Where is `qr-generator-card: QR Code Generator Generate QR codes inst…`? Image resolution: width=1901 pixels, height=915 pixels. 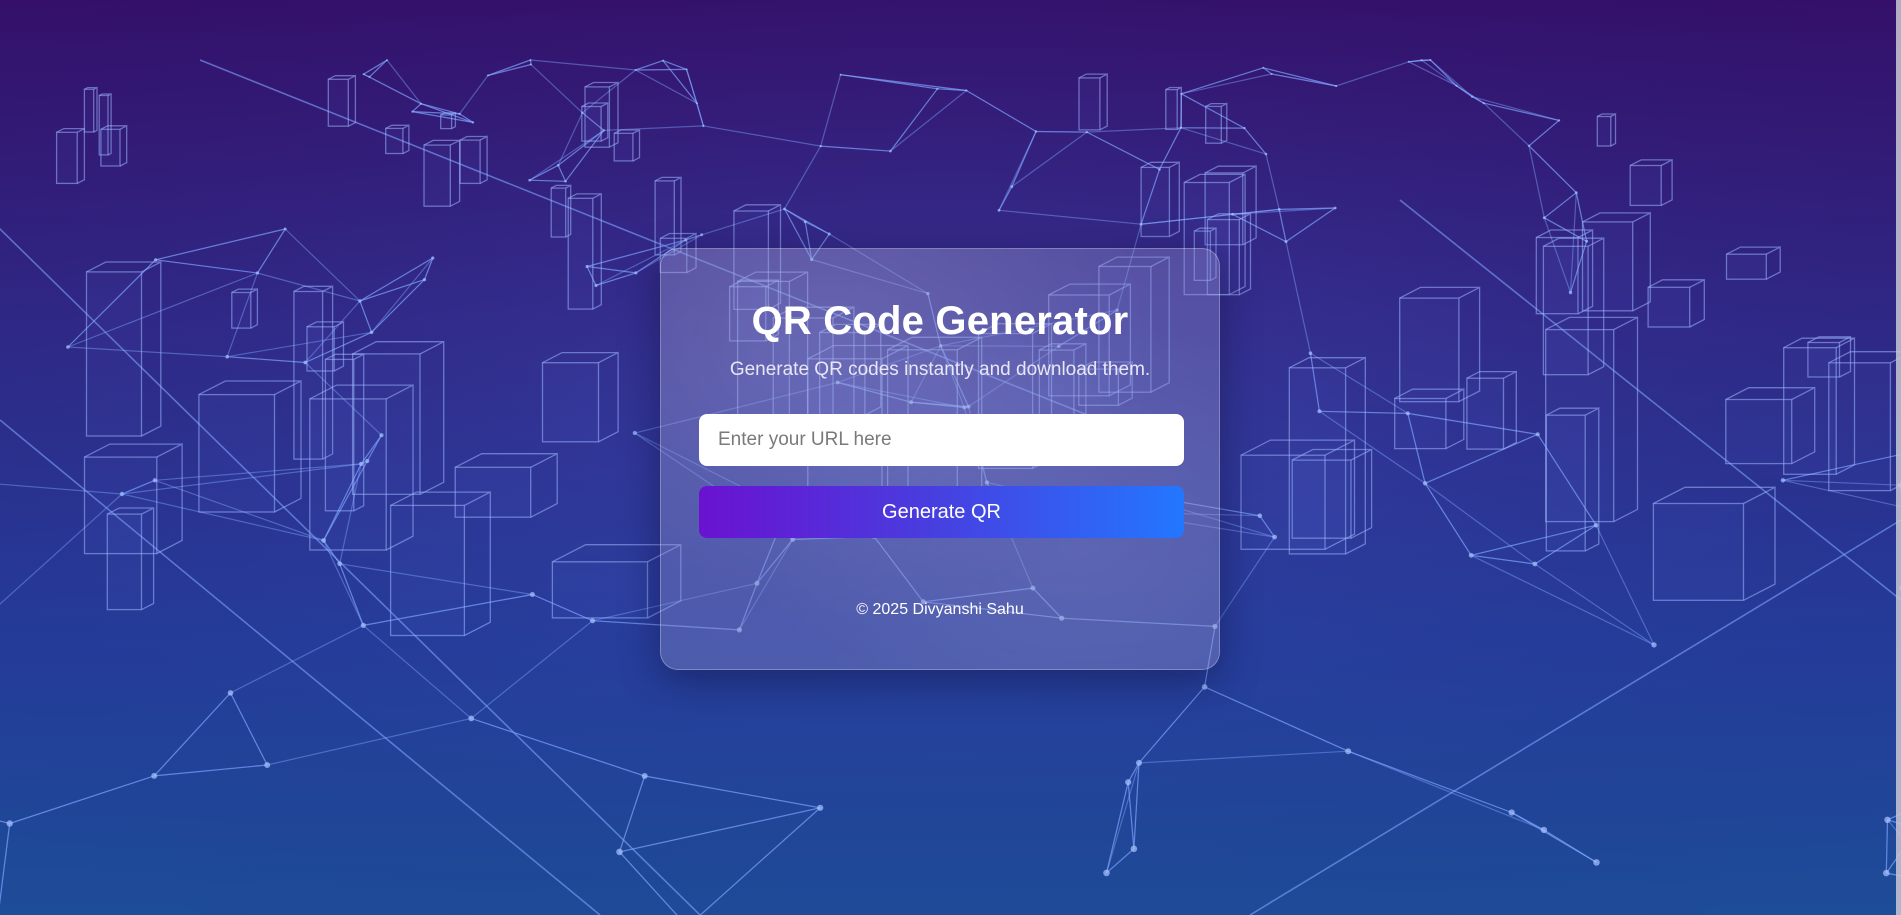
qr-generator-card: QR Code Generator Generate QR codes inst… is located at coordinates (940, 459).